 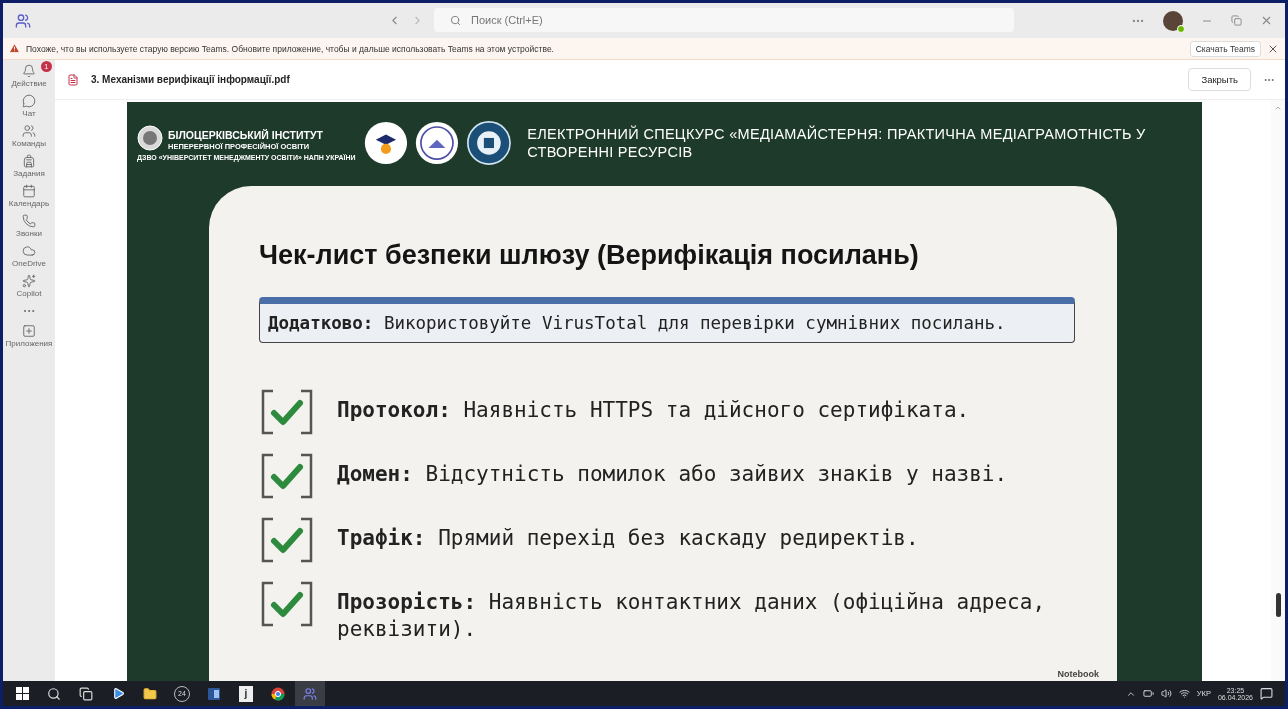 What do you see at coordinates (29, 71) in the screenshot?
I see `bell-icon` at bounding box center [29, 71].